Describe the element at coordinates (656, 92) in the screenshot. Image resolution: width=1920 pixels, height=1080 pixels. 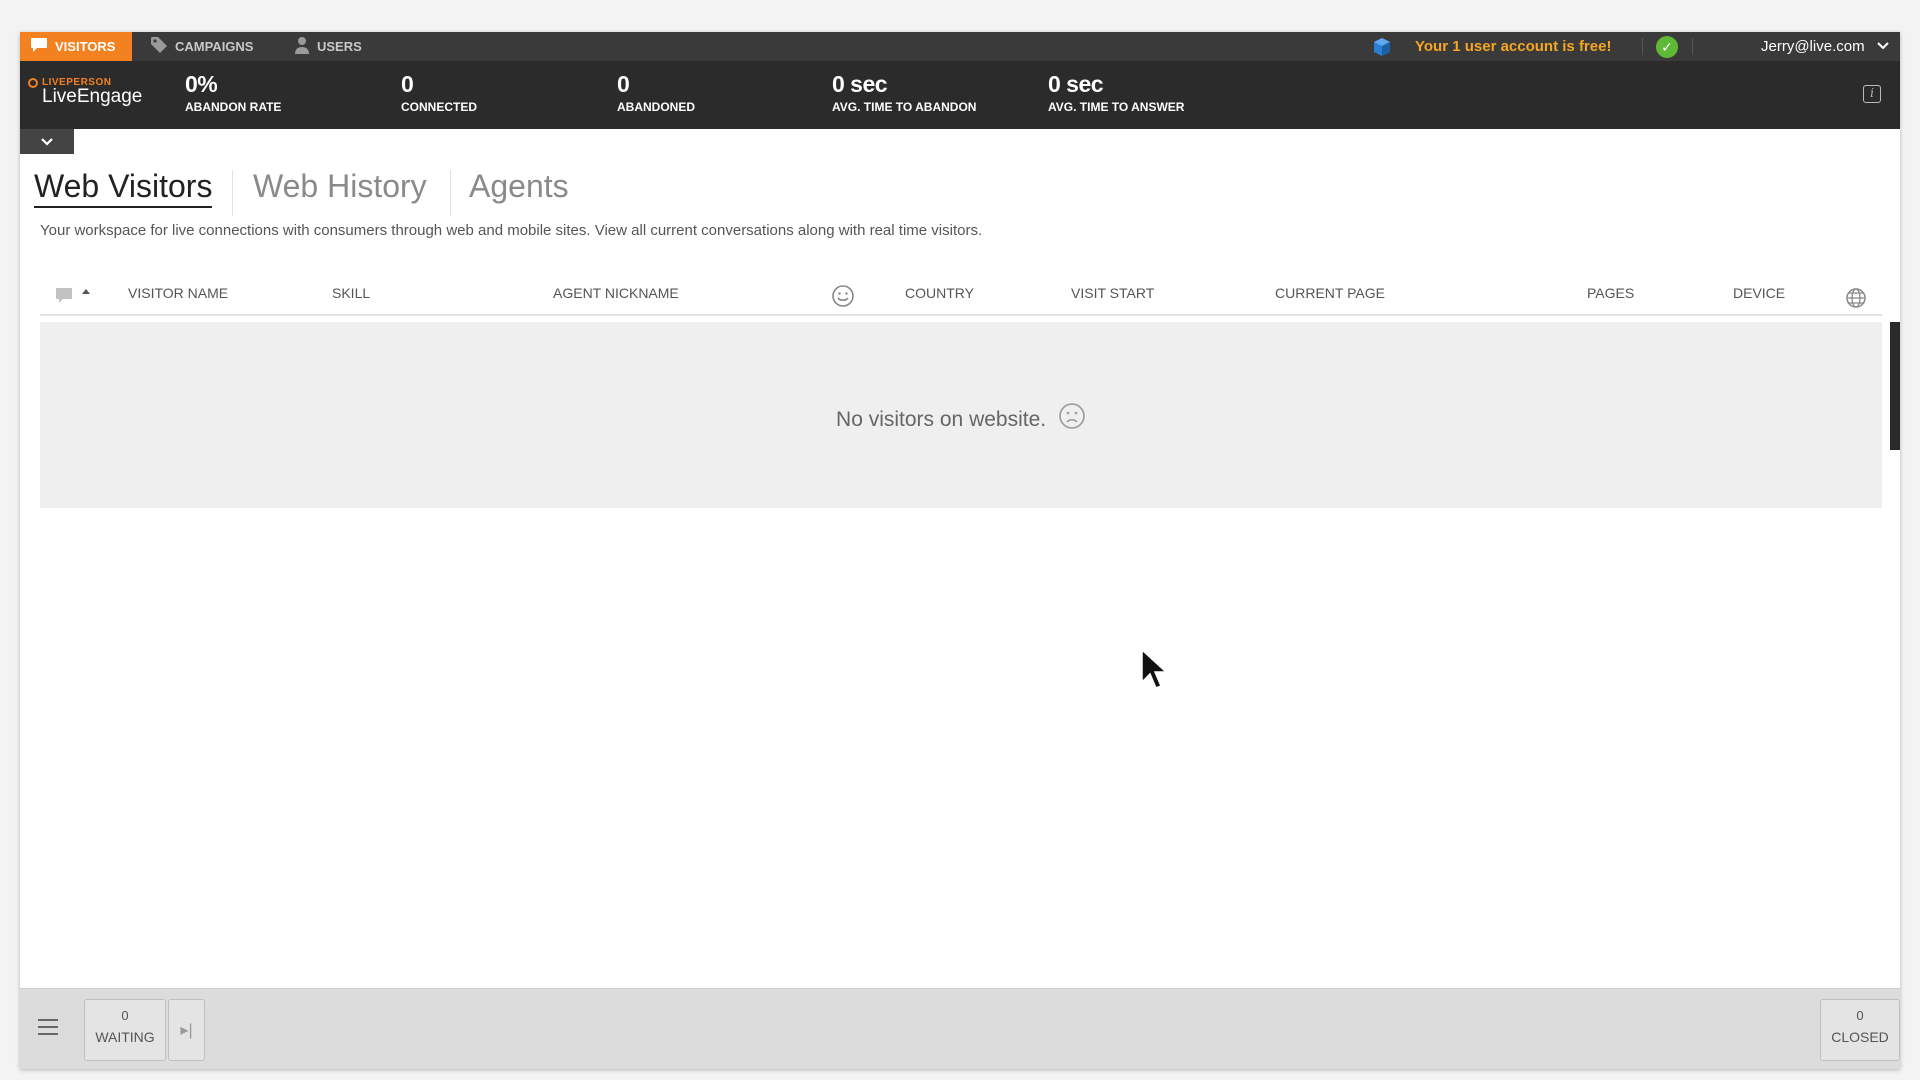
I see `stat-abandoned: 0 Abandoned` at that location.